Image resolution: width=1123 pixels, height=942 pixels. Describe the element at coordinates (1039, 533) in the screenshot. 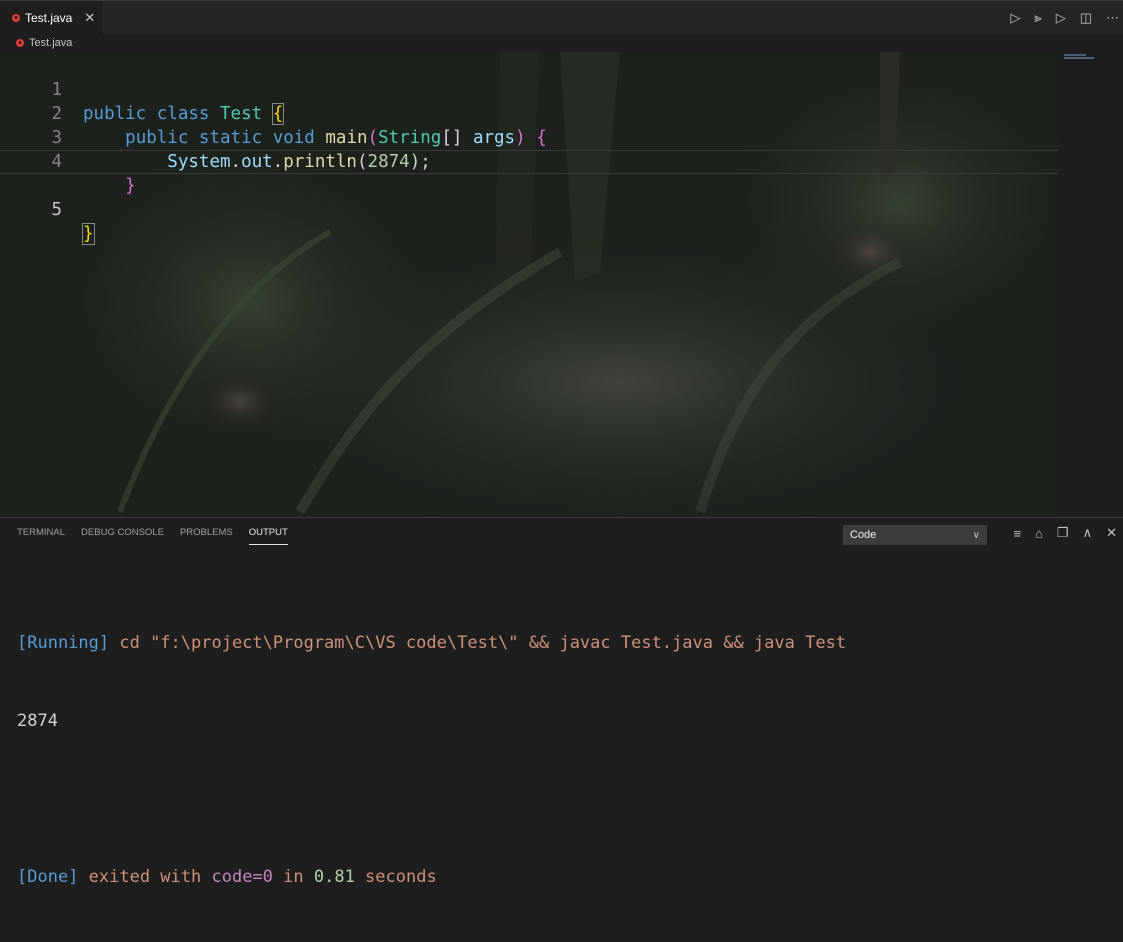

I see `lock-scroll-icon: ⌂` at that location.